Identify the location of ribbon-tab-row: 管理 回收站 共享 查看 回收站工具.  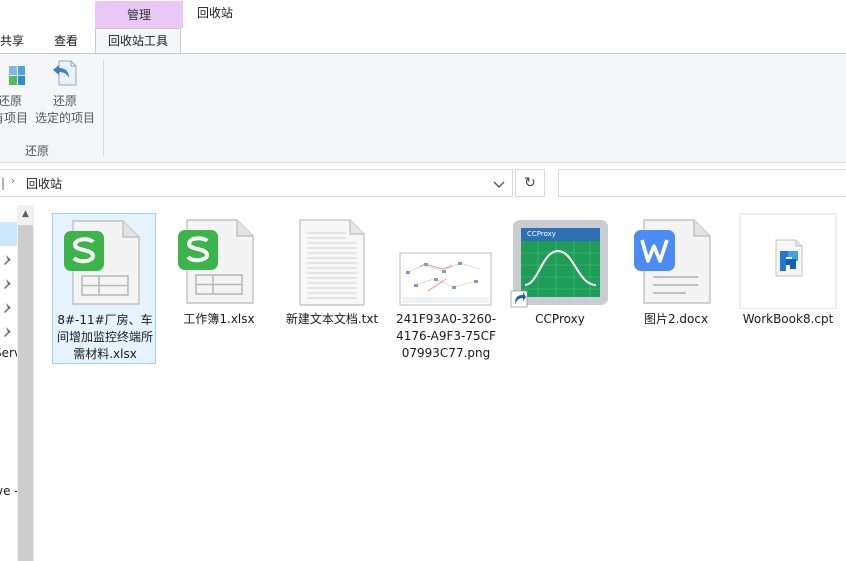
(423, 26).